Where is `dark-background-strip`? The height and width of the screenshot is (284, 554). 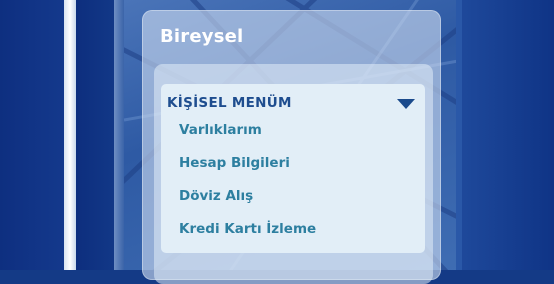
dark-background-strip is located at coordinates (95, 135).